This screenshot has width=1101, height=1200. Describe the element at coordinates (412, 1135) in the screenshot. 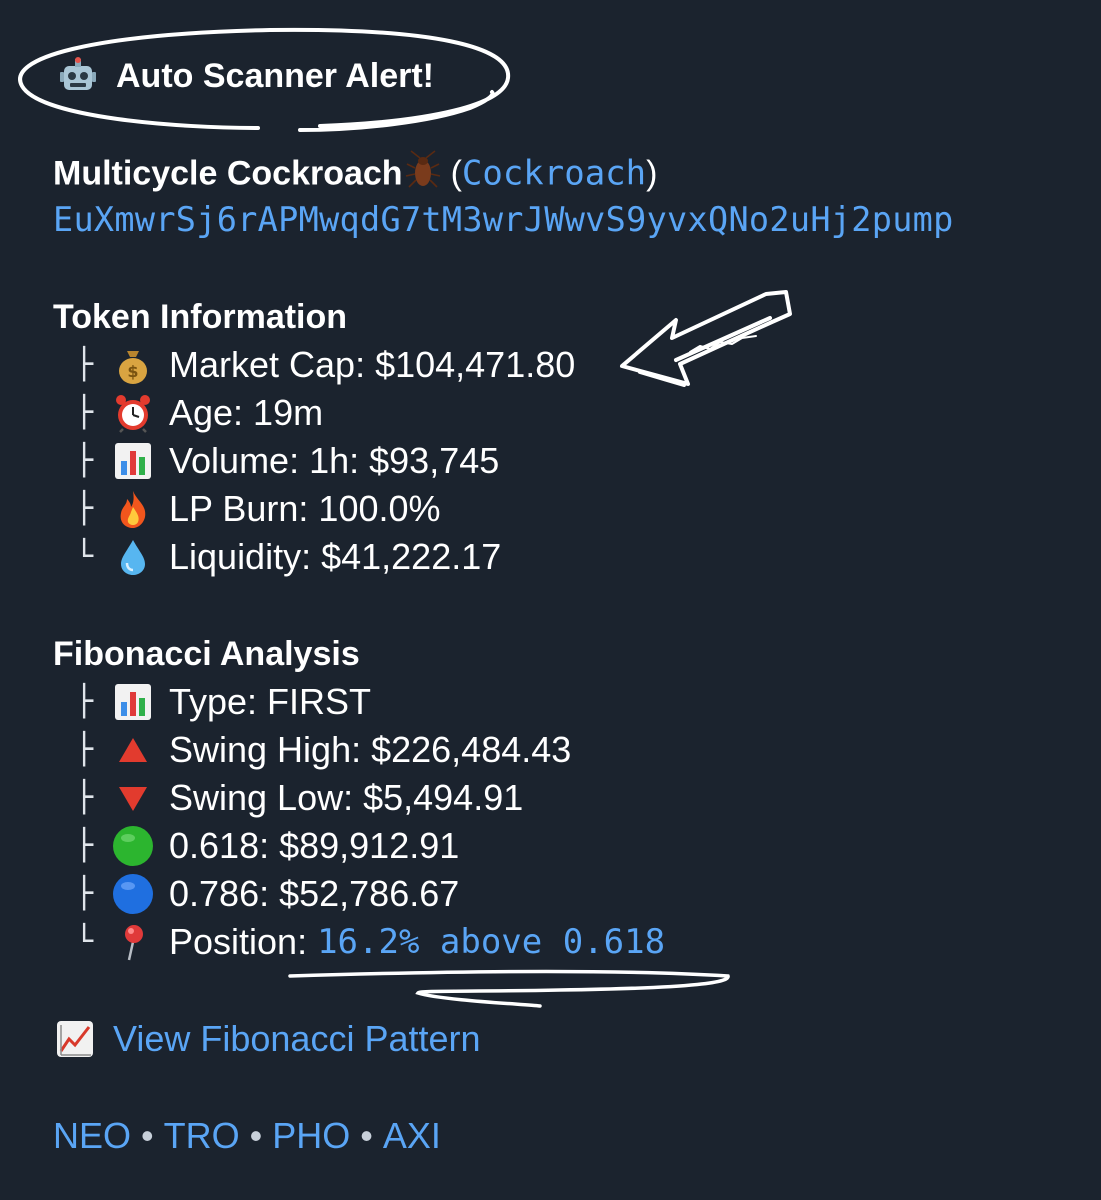

I see `platform-link-axi: AXI` at that location.